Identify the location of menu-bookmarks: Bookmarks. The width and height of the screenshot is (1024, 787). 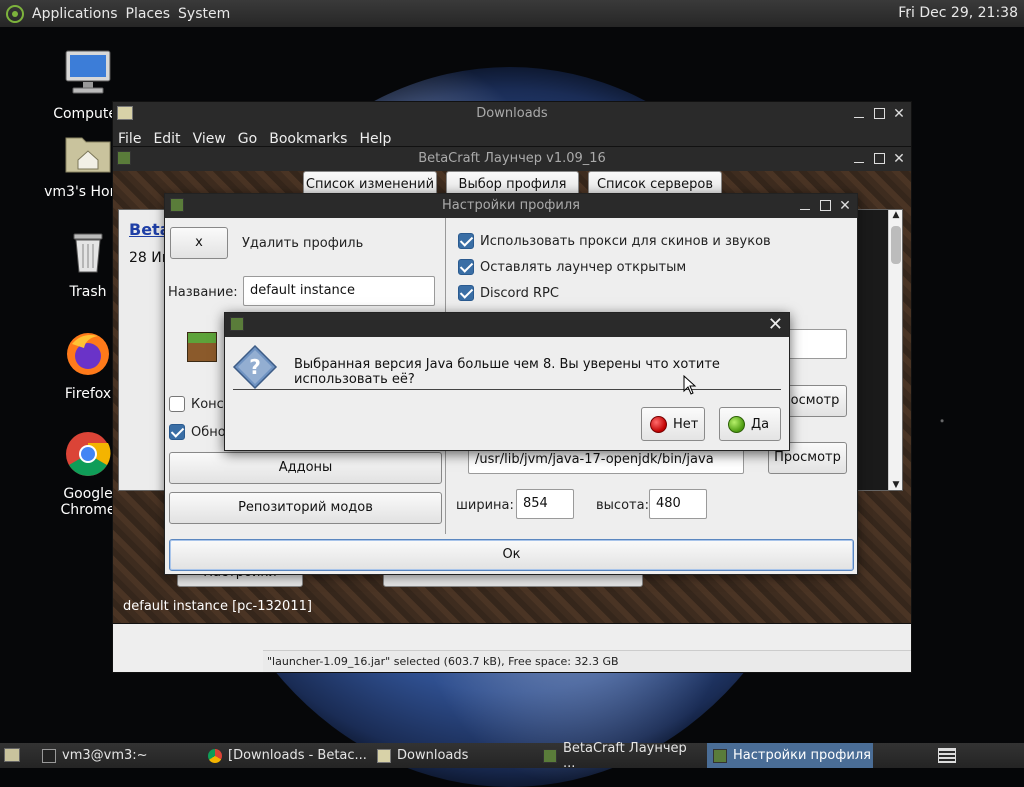
(308, 139).